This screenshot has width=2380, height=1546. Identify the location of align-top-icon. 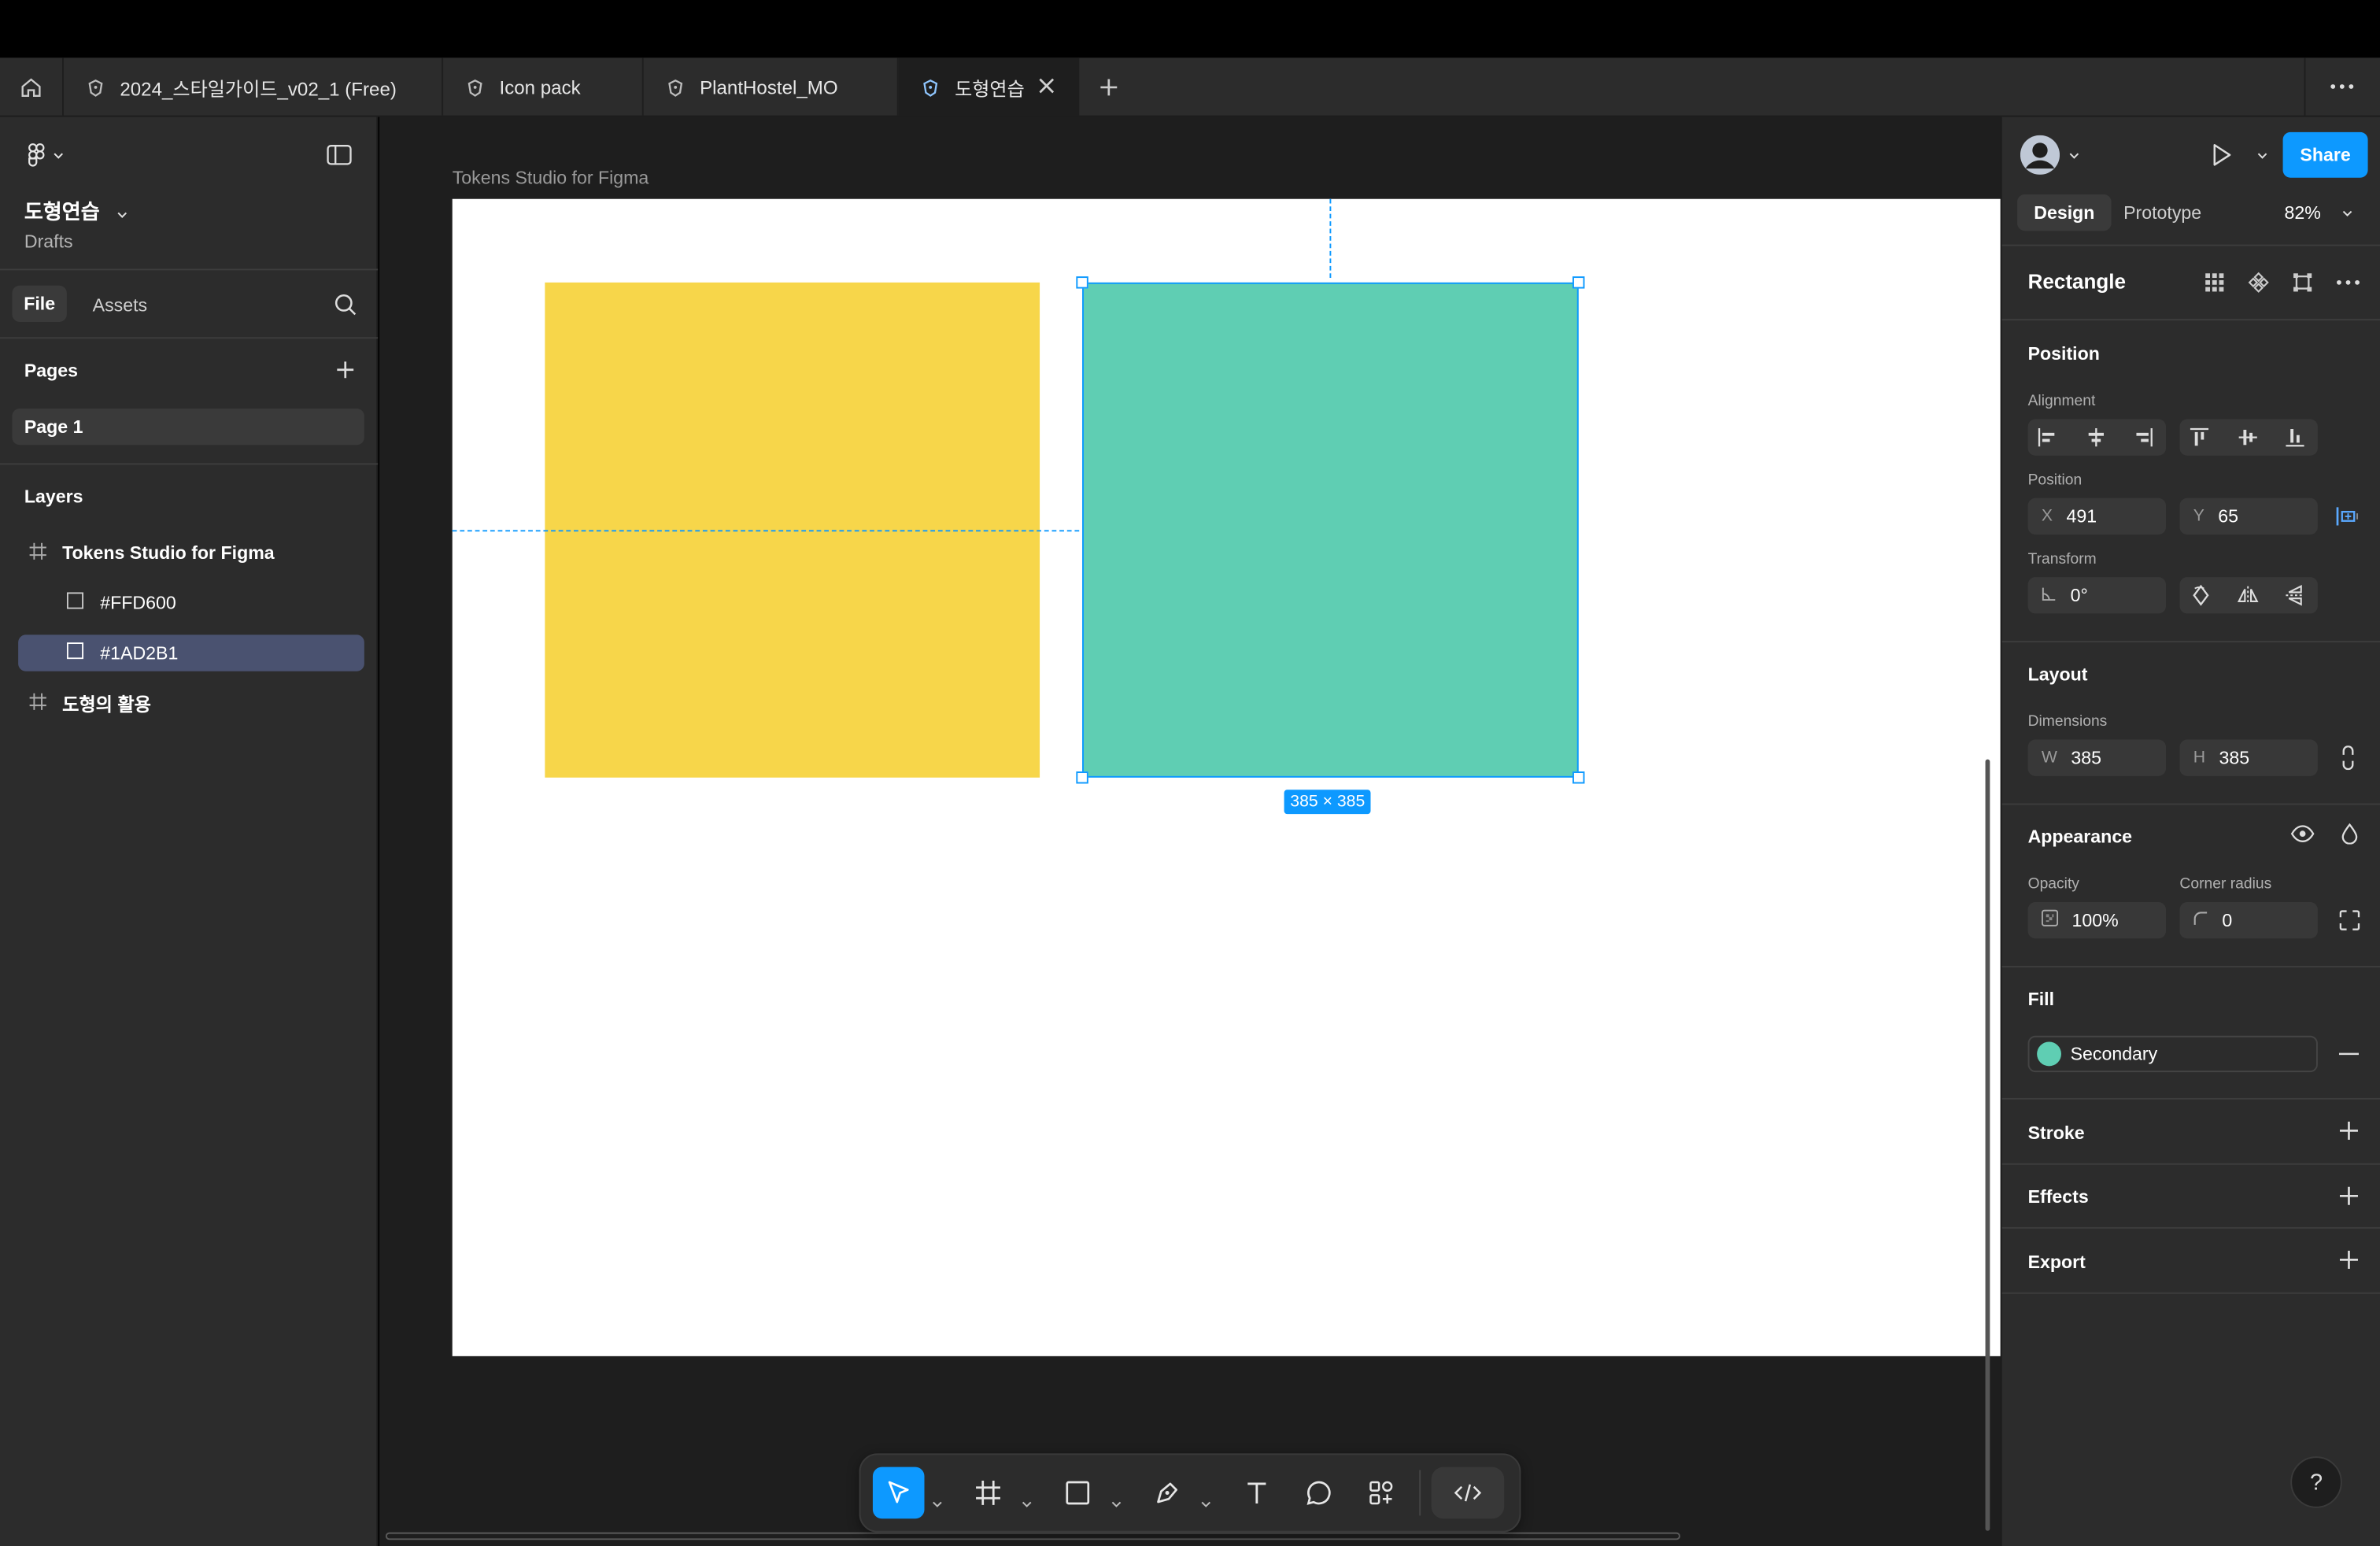
(2199, 437).